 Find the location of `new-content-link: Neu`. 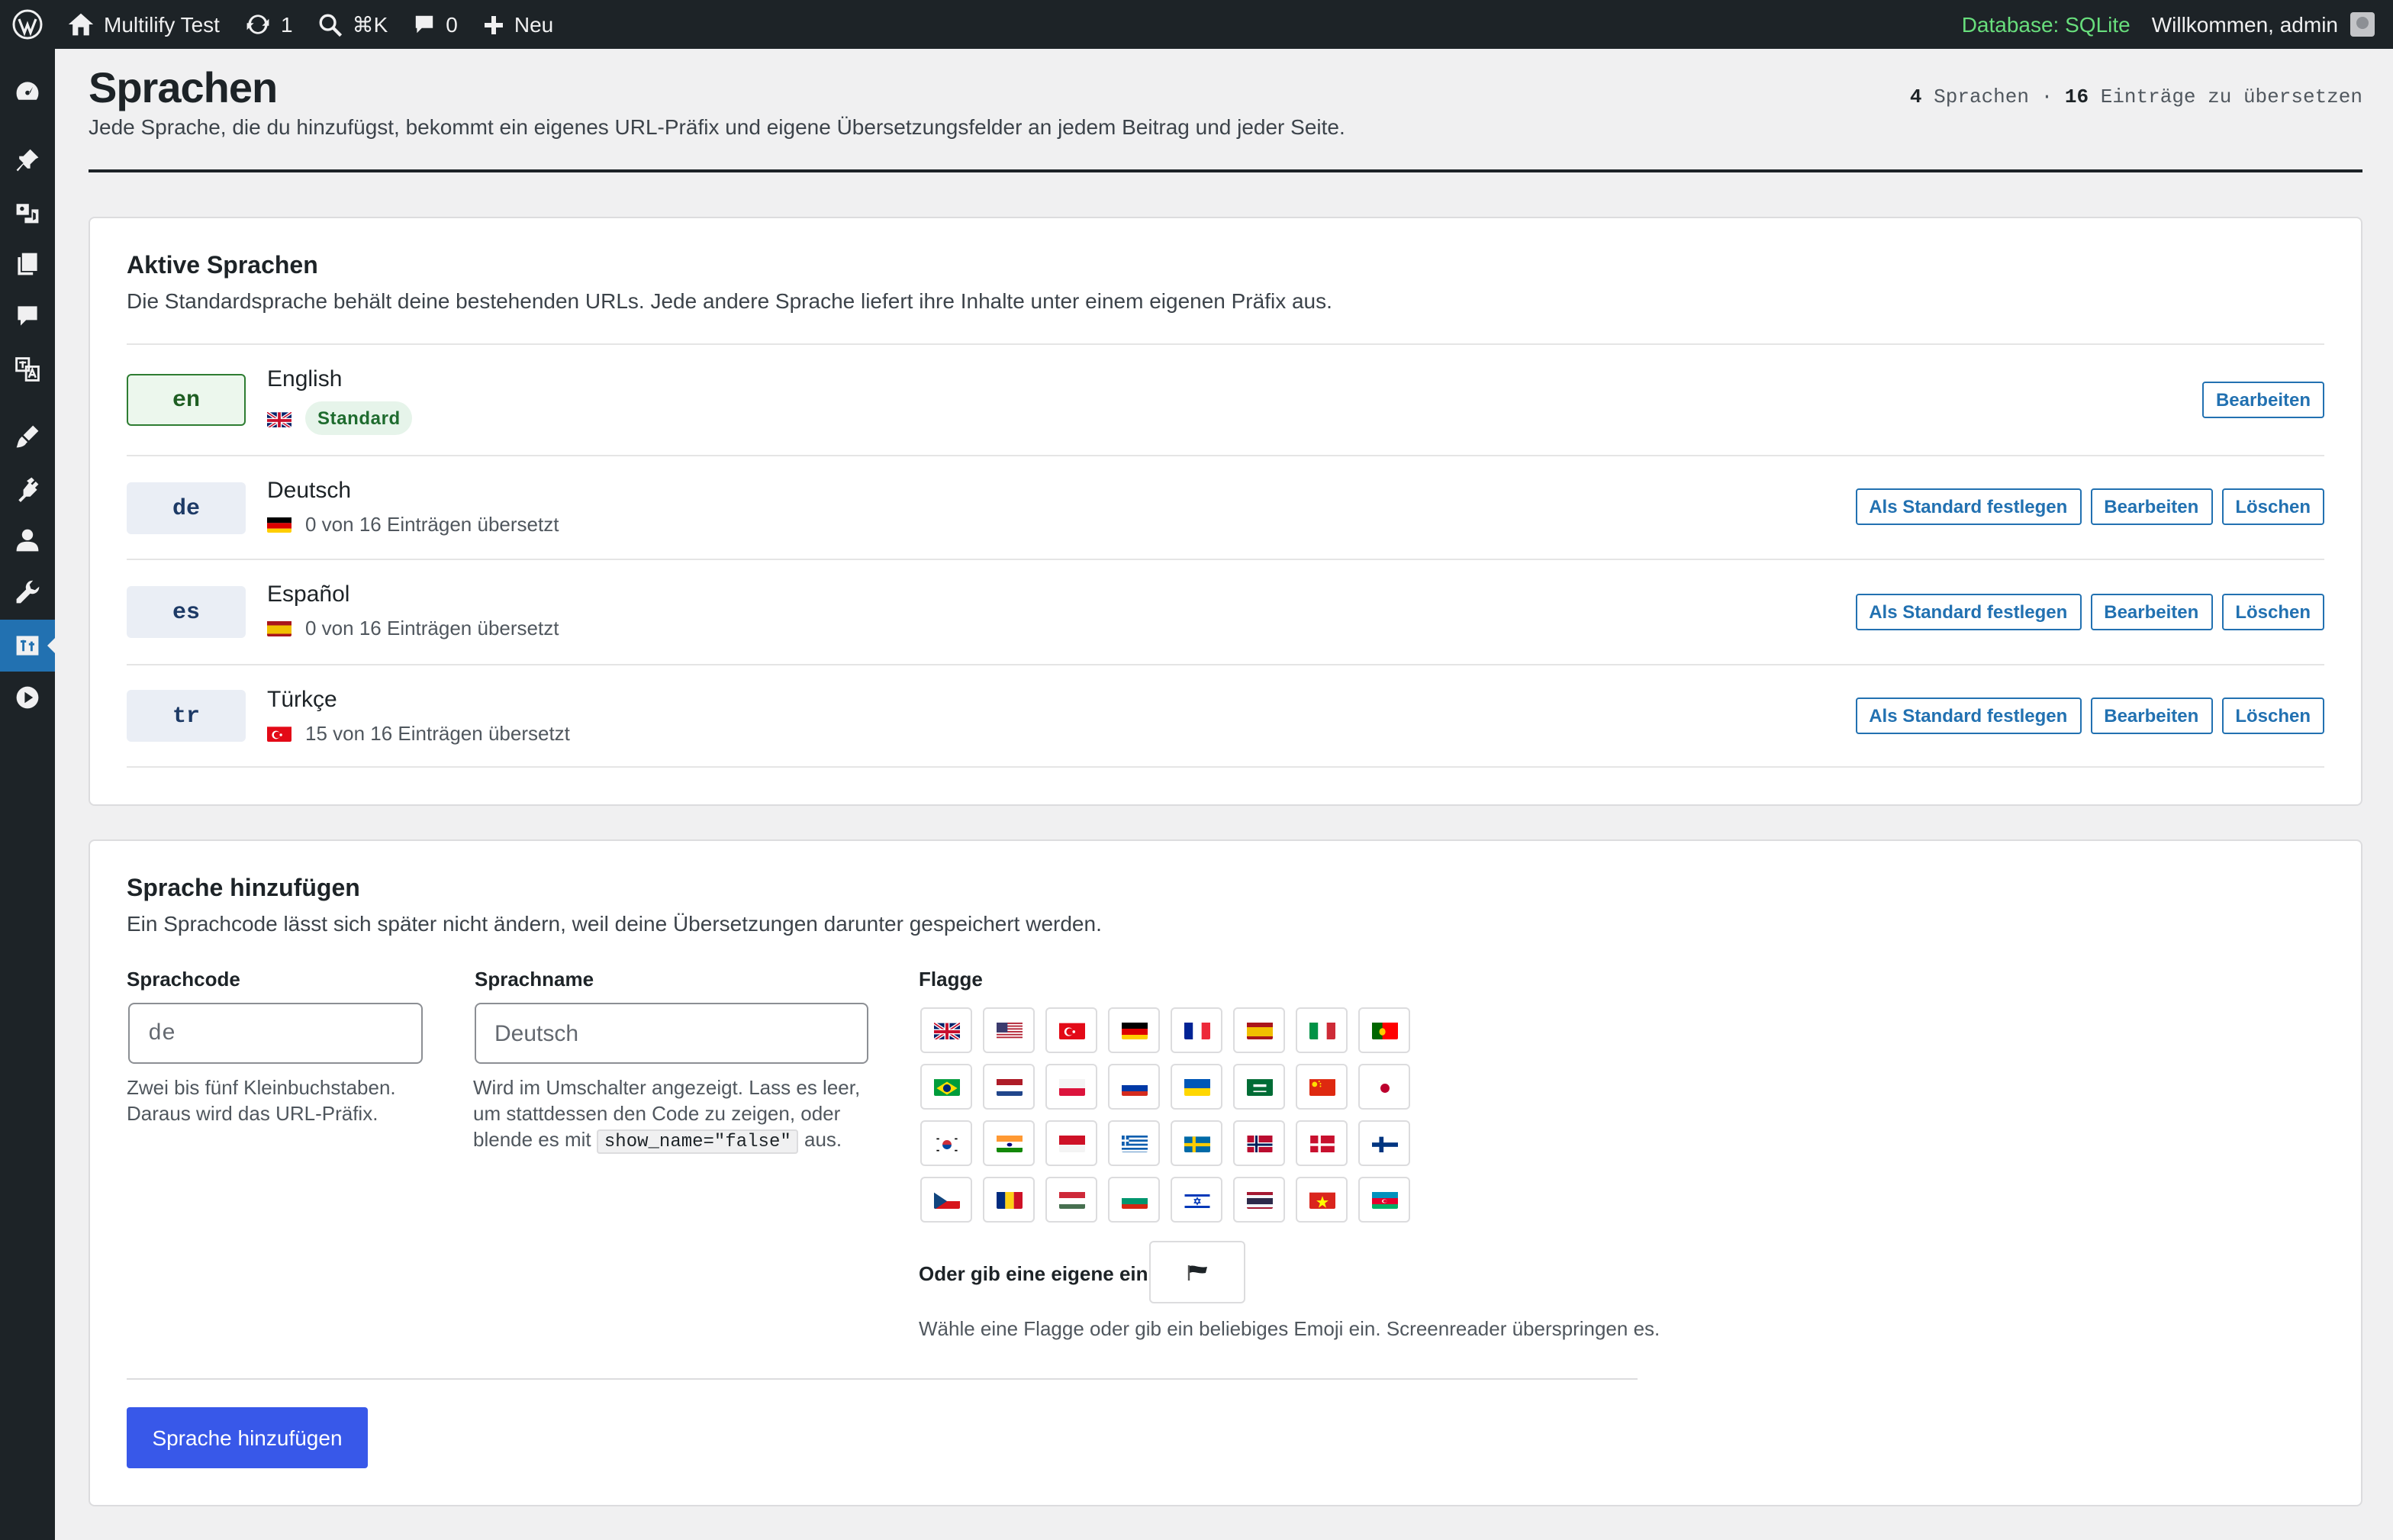

new-content-link: Neu is located at coordinates (518, 25).